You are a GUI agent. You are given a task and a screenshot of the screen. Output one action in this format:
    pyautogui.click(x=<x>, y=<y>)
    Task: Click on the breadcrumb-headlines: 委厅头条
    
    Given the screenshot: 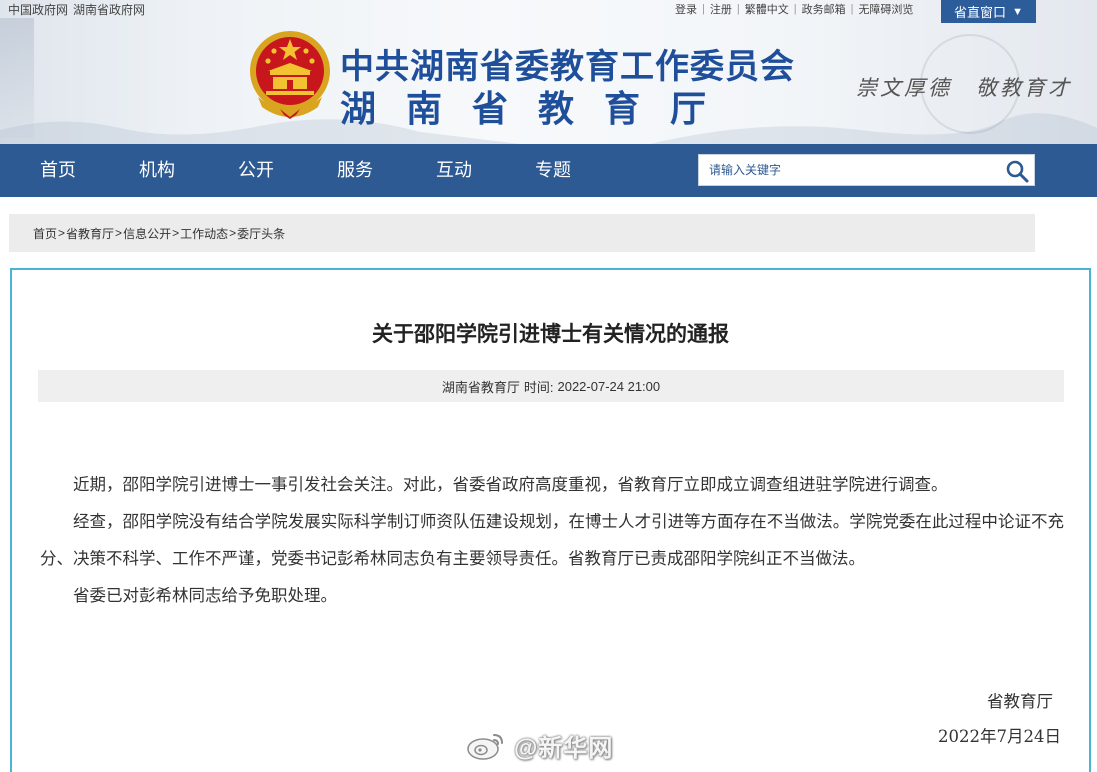 What is the action you would take?
    pyautogui.click(x=261, y=233)
    